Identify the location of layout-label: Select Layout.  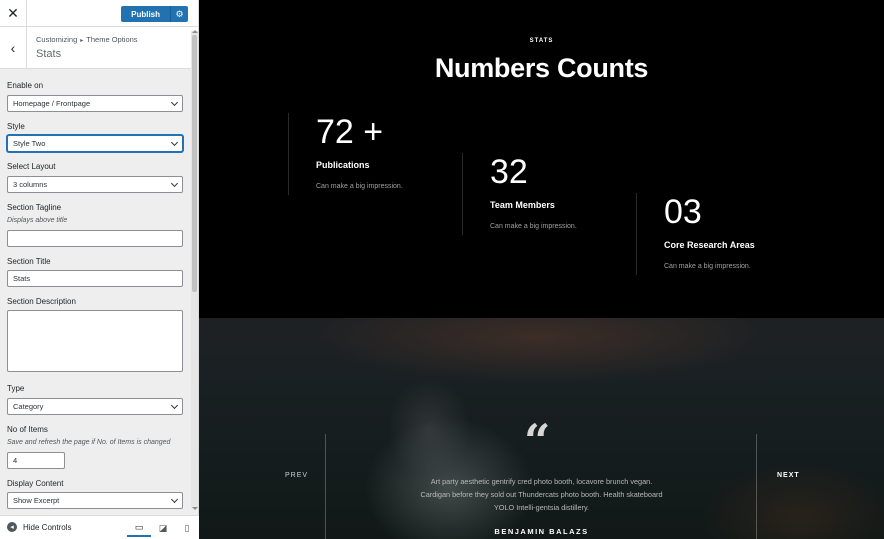
(31, 166).